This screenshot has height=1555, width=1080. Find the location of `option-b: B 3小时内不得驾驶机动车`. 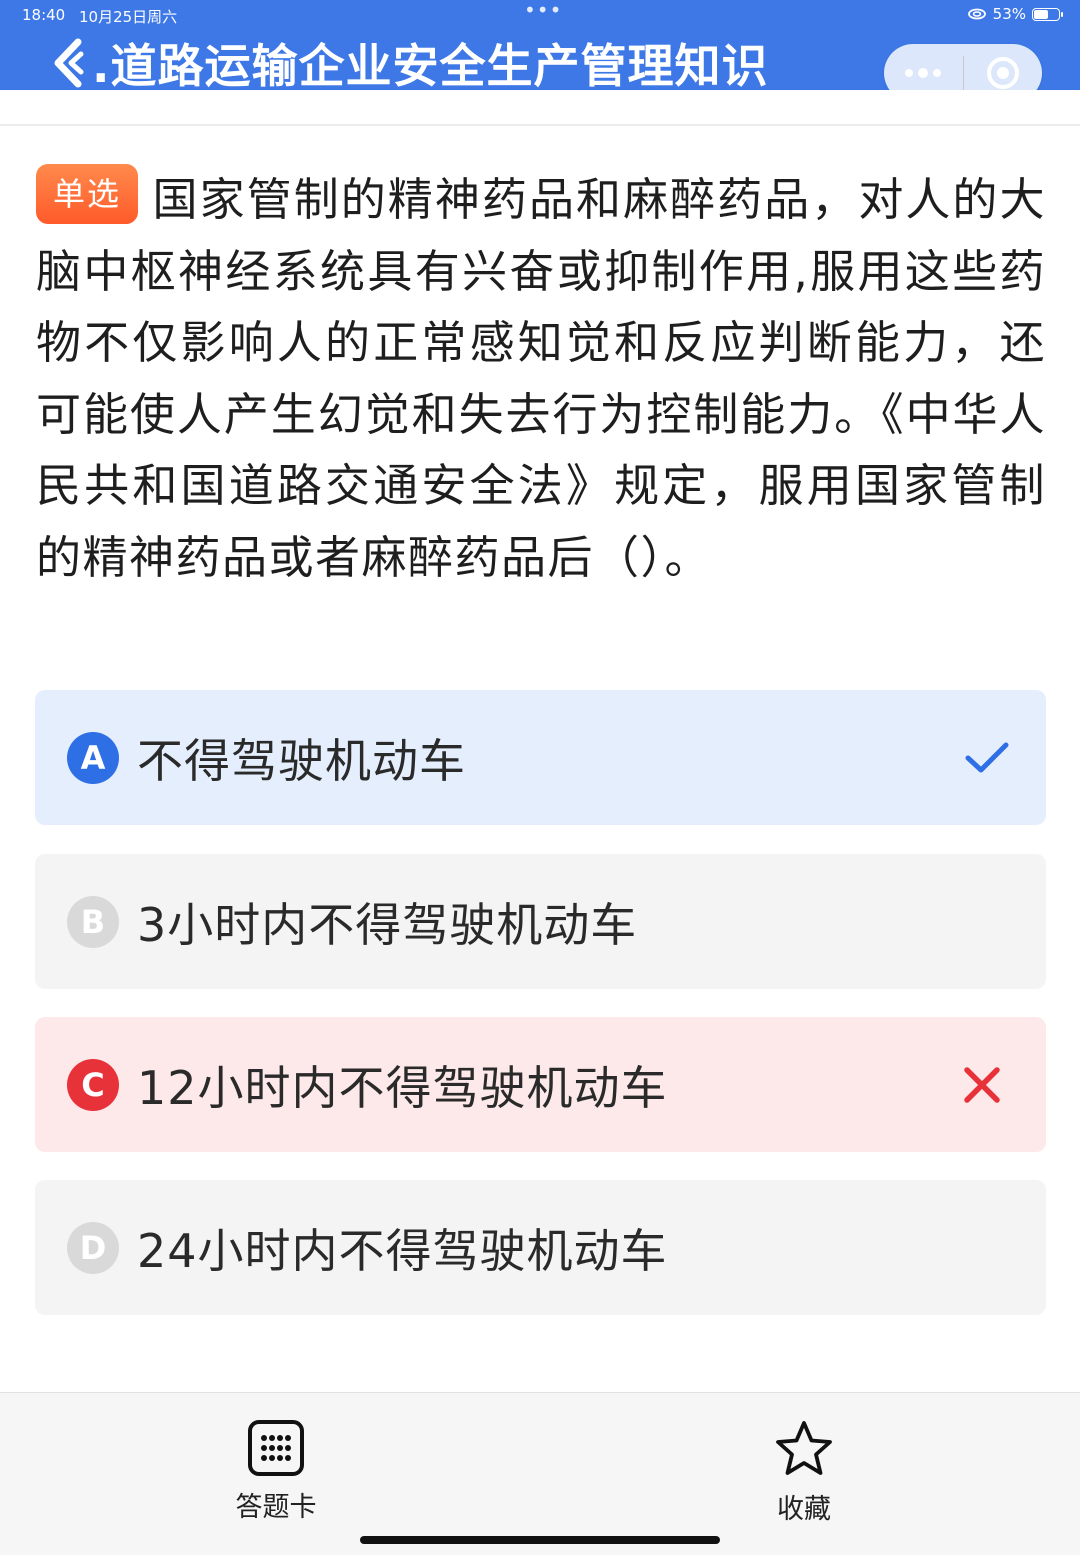

option-b: B 3小时内不得驾驶机动车 is located at coordinates (540, 921).